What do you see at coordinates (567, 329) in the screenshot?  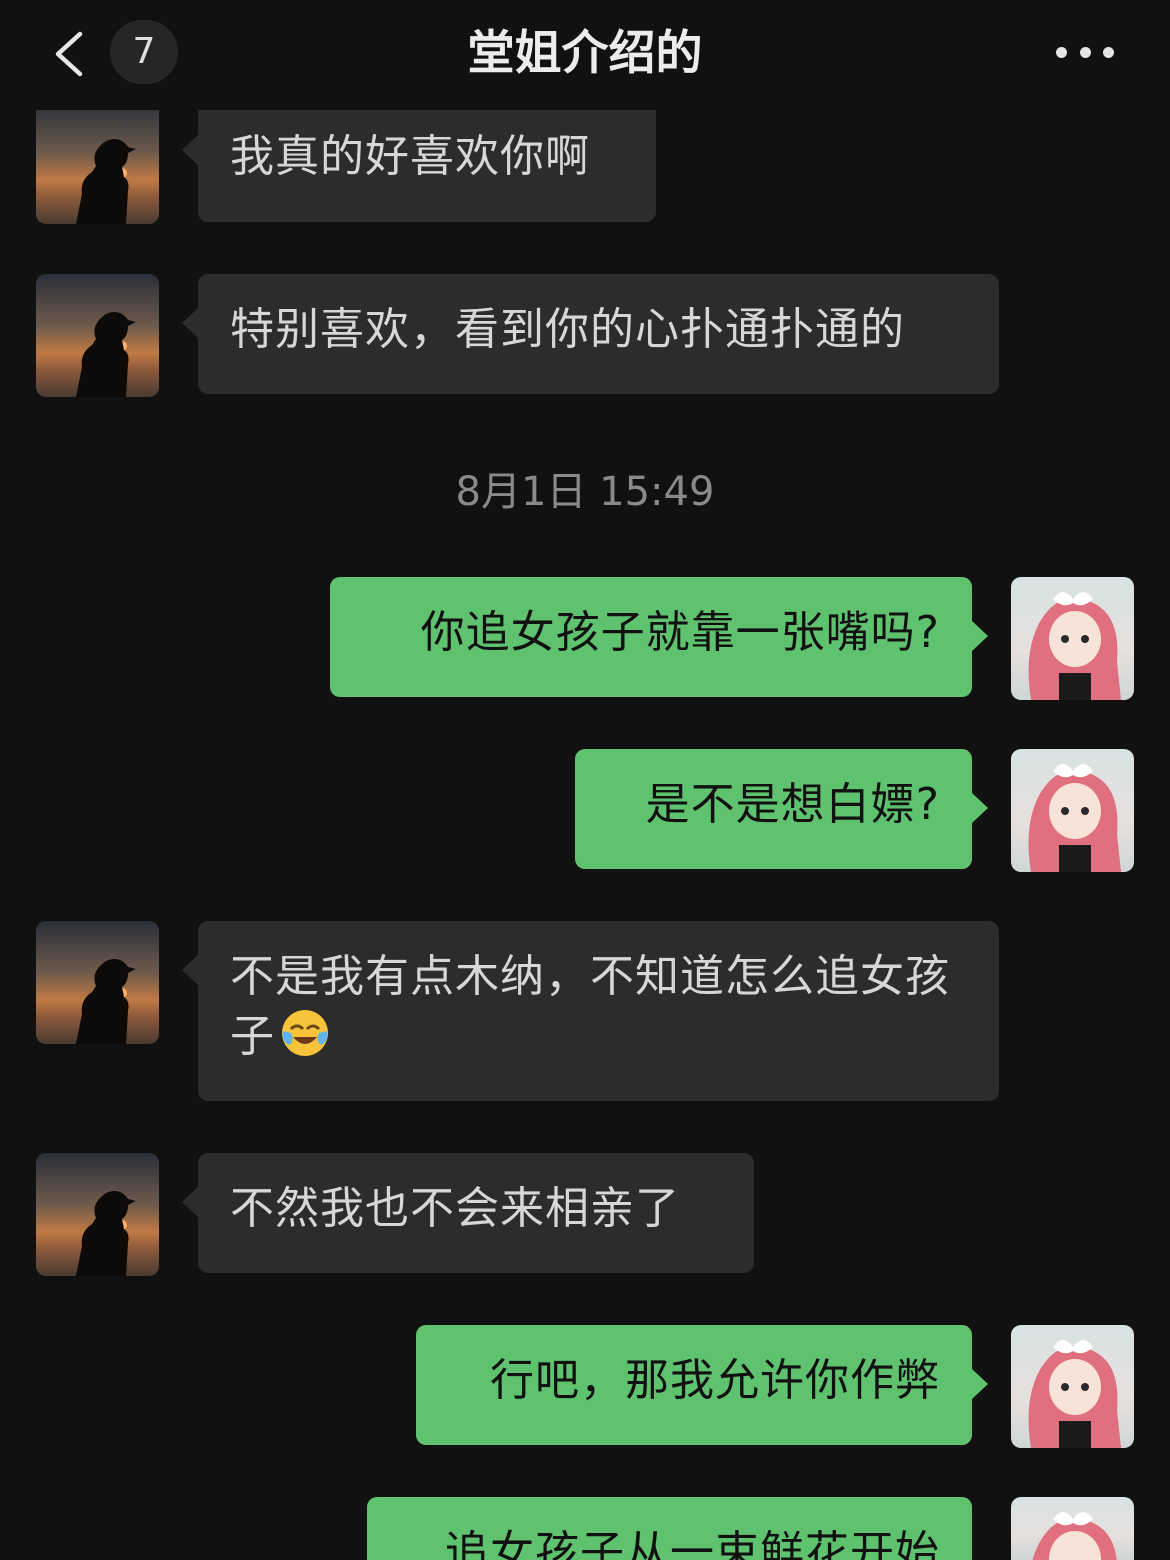 I see `message-text: 特别喜欢，看到你的心扑通扑通的` at bounding box center [567, 329].